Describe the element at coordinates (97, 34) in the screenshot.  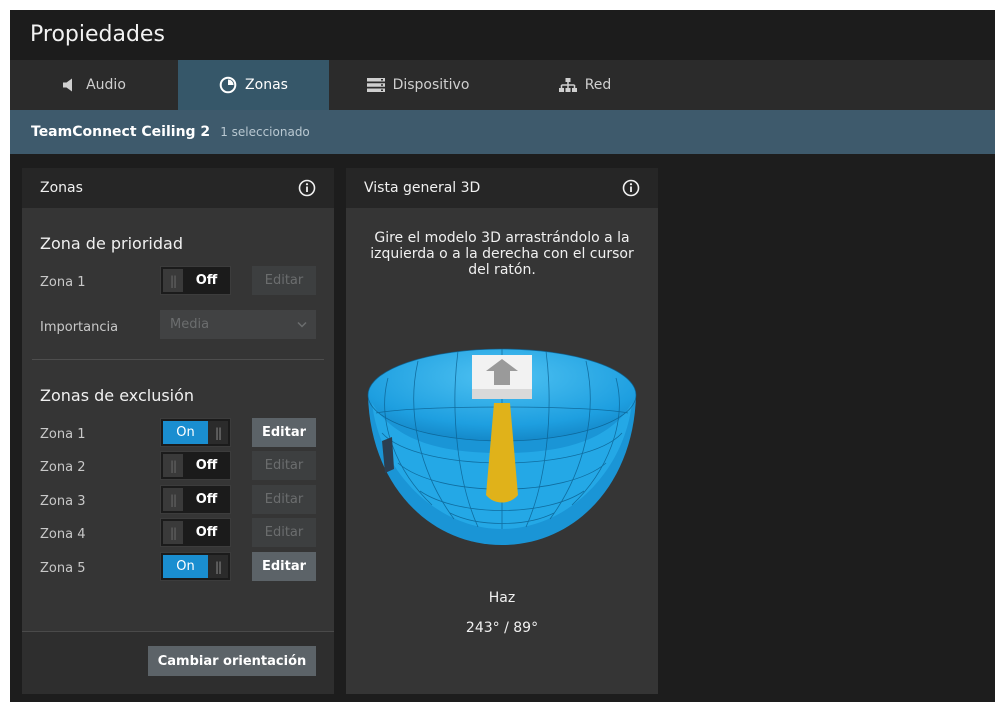
I see `window-title: Propiedades` at that location.